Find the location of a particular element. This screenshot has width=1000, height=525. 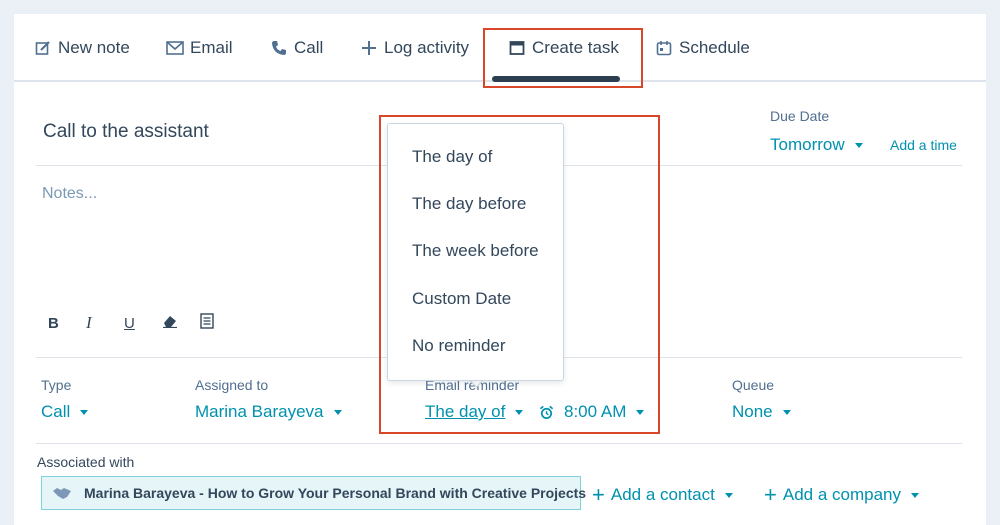

dropdown-option-week-before: The week before is located at coordinates (475, 251).